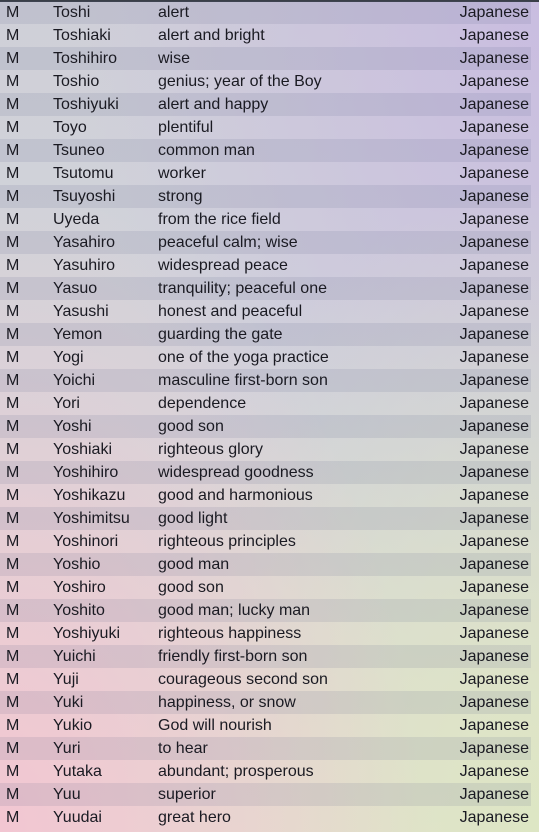 The image size is (539, 832). I want to click on table-row: M Yoshinori righteous principles Japanese, so click(265, 541).